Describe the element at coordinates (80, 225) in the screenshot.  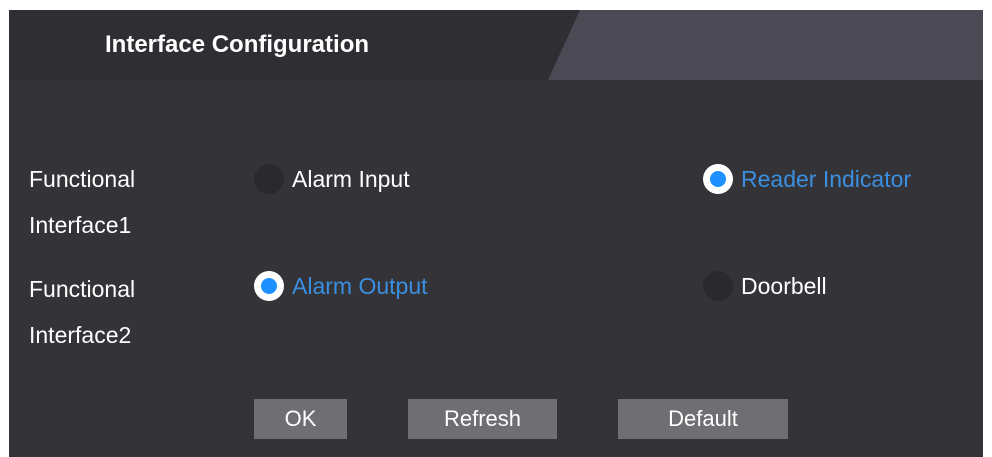
I see `functional-interface1-label-line2: Interface1` at that location.